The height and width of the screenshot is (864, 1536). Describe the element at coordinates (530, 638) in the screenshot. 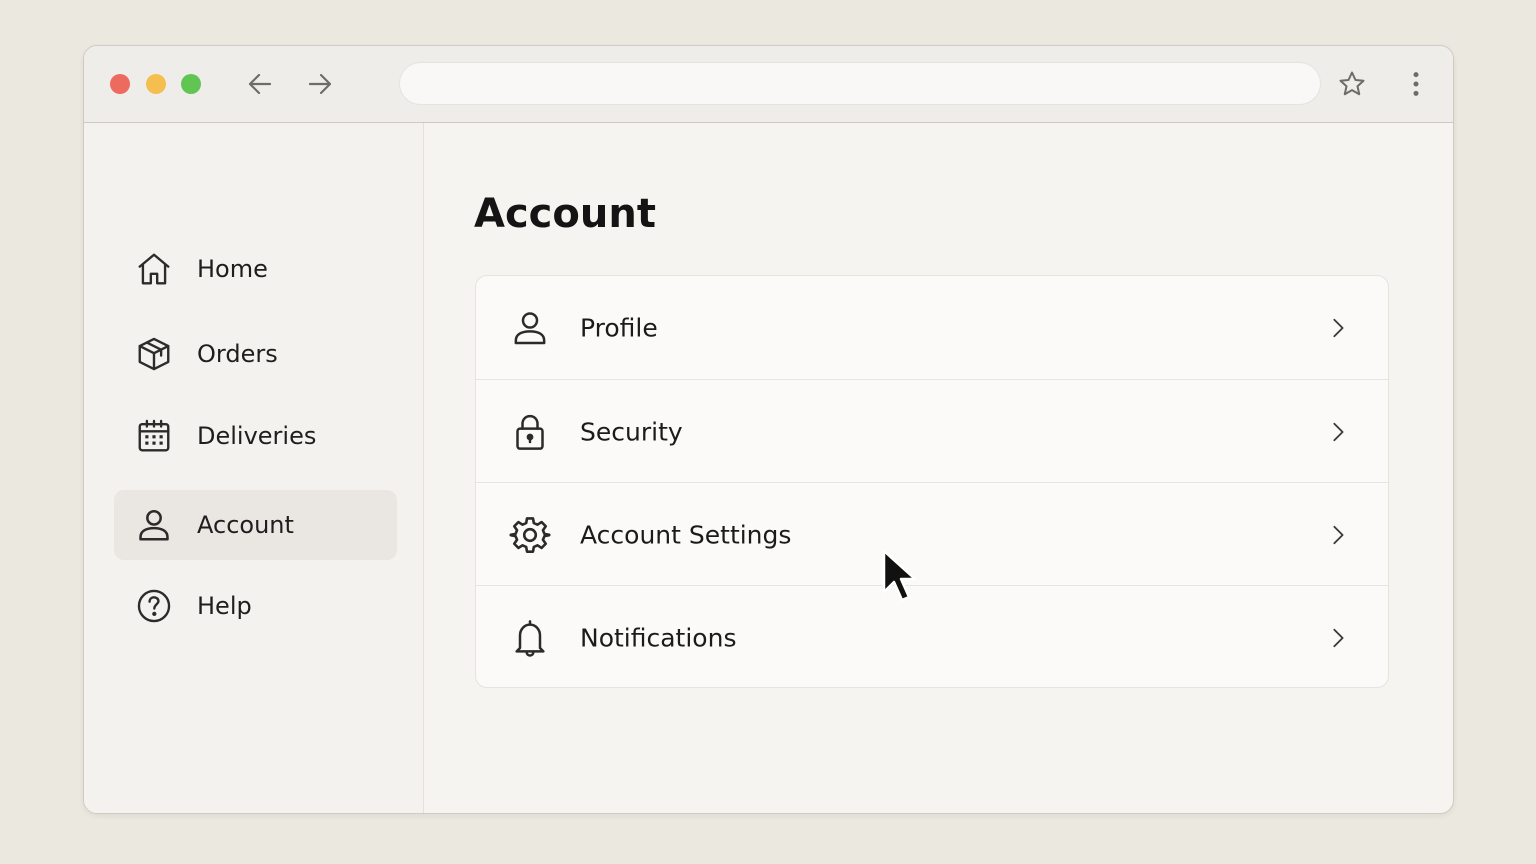

I see `bell-icon` at that location.